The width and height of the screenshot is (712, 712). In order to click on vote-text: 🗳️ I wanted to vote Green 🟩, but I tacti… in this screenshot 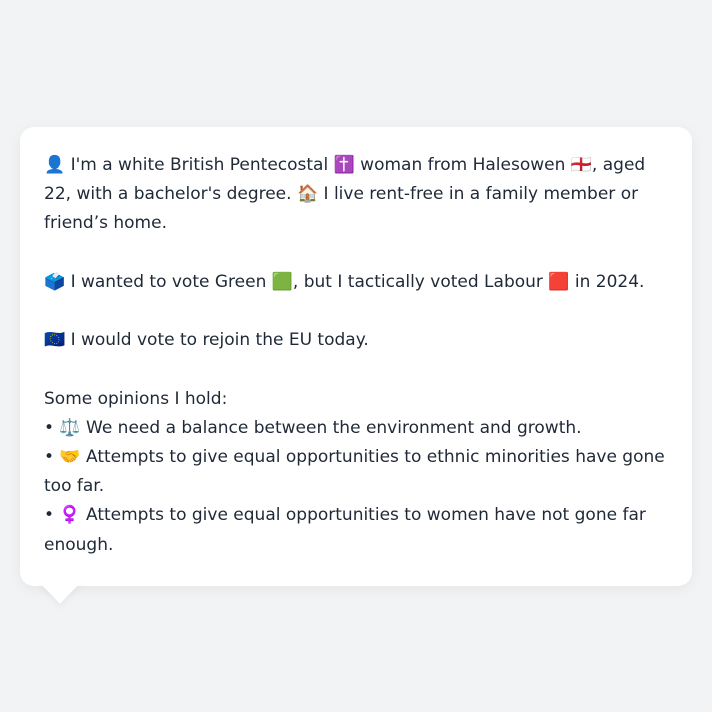, I will do `click(344, 281)`.